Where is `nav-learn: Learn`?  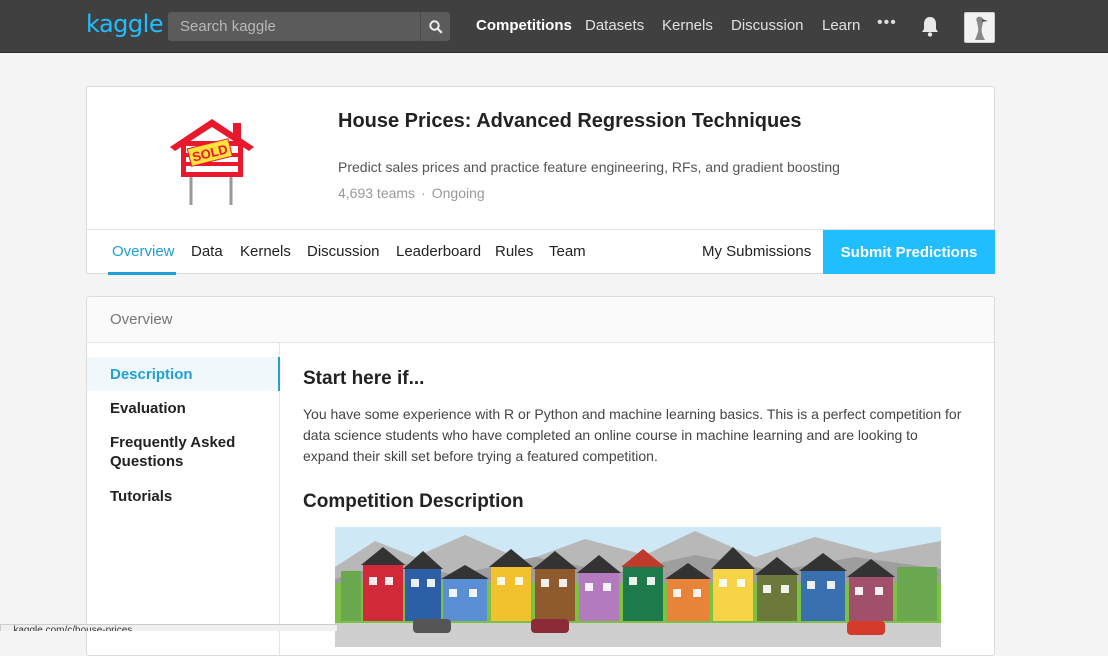 nav-learn: Learn is located at coordinates (841, 25).